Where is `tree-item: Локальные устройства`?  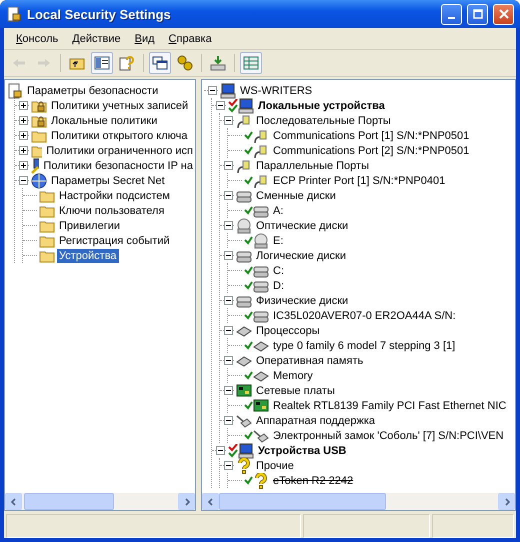 tree-item: Локальные устройства is located at coordinates (321, 105).